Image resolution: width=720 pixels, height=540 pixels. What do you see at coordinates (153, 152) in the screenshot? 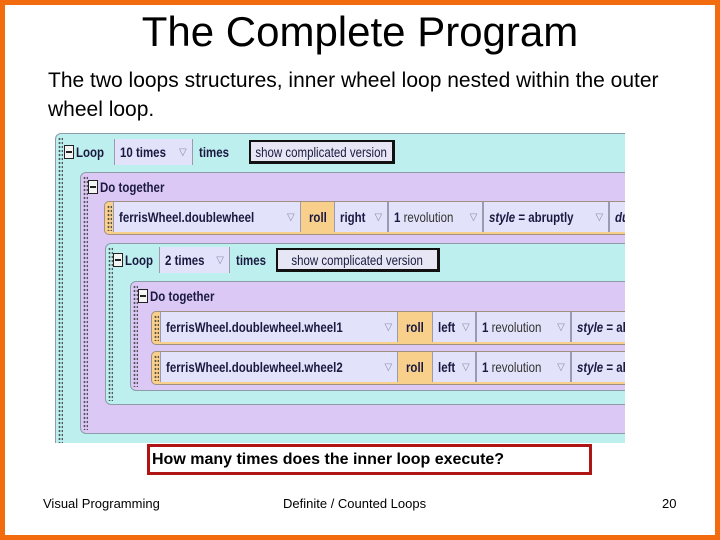
I see `loop-count-dropdown: 10 times ▽` at bounding box center [153, 152].